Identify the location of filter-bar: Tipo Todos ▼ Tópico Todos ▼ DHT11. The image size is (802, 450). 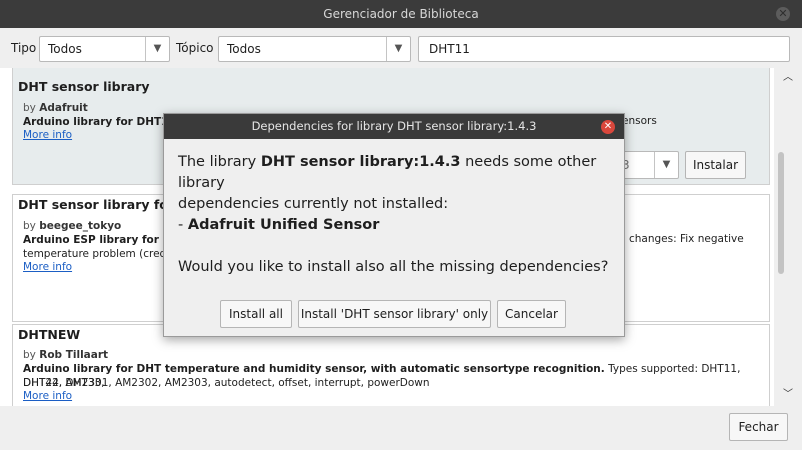
(401, 48).